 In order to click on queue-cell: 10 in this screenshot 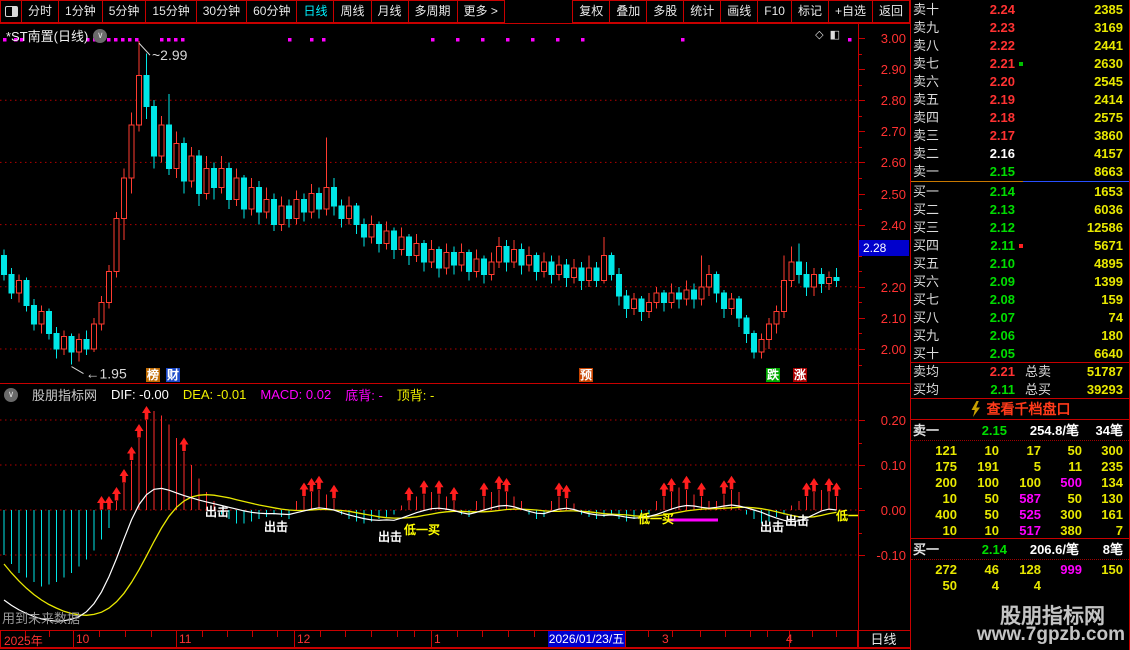, I will do `click(949, 530)`.